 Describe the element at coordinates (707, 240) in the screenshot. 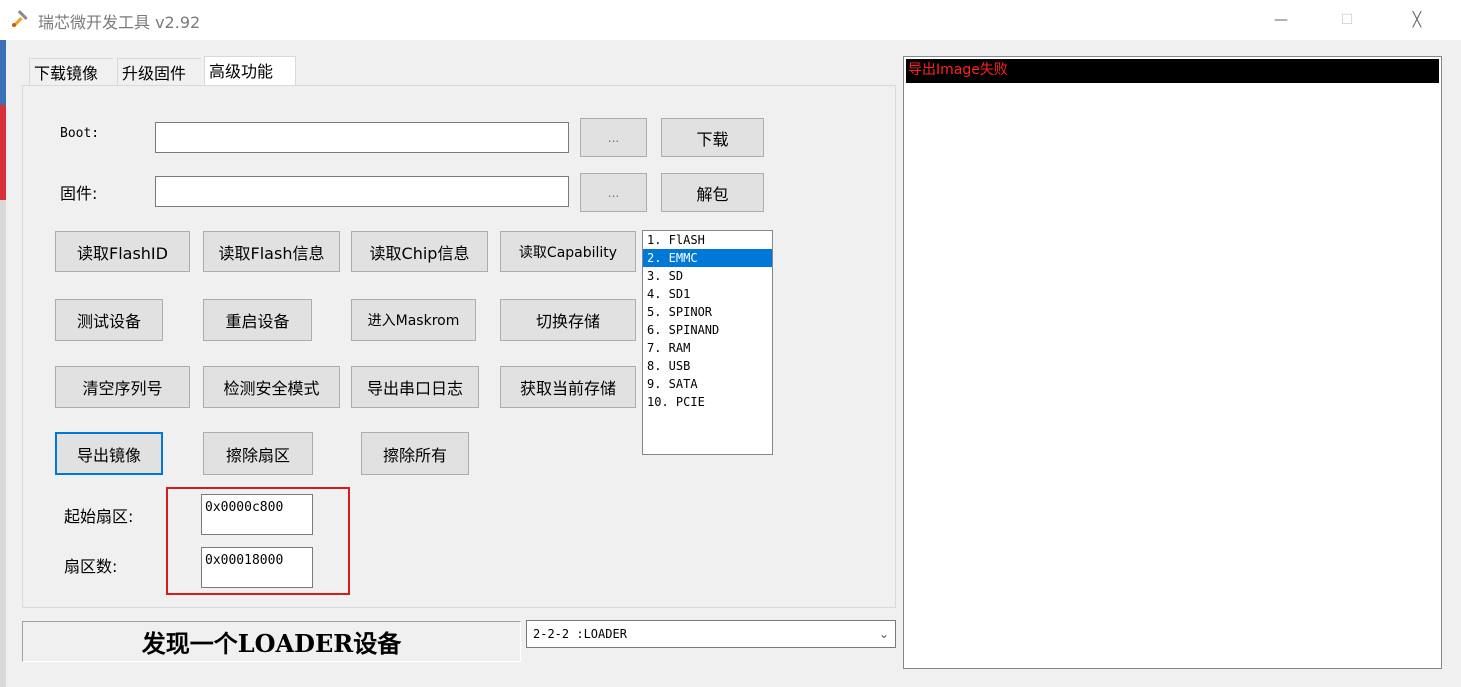

I see `storage-list-item: 1. FlASH` at that location.